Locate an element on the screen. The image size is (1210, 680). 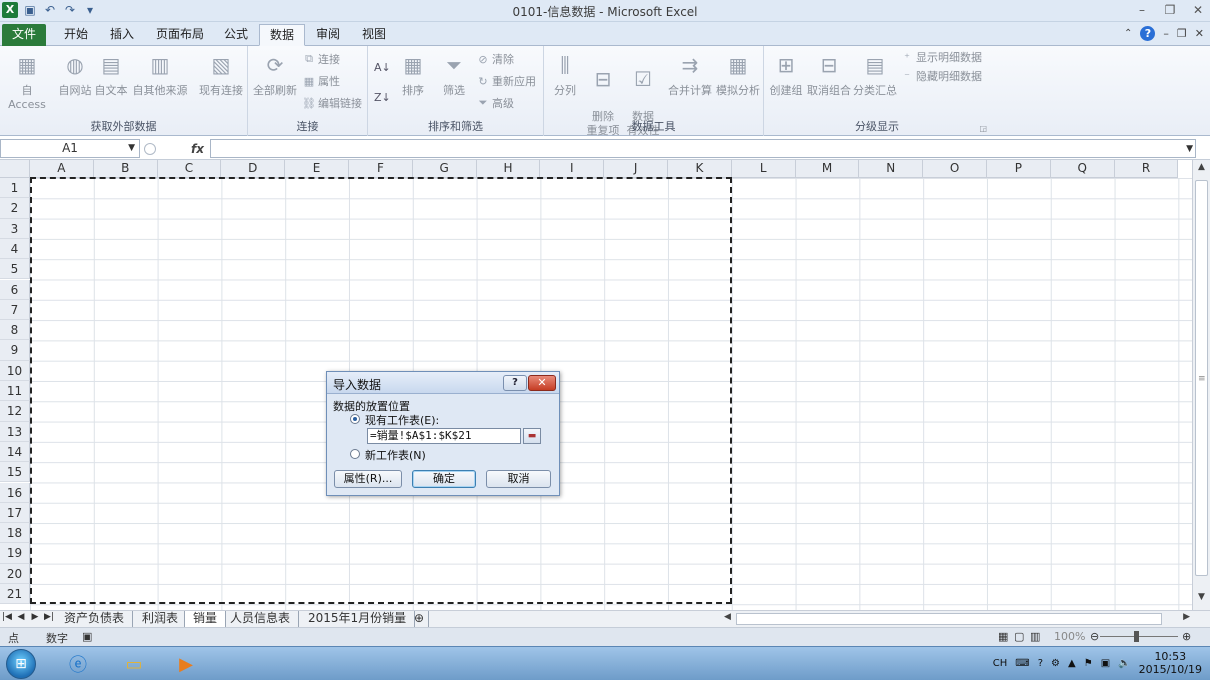
tab-data: 数据 is located at coordinates (282, 35).